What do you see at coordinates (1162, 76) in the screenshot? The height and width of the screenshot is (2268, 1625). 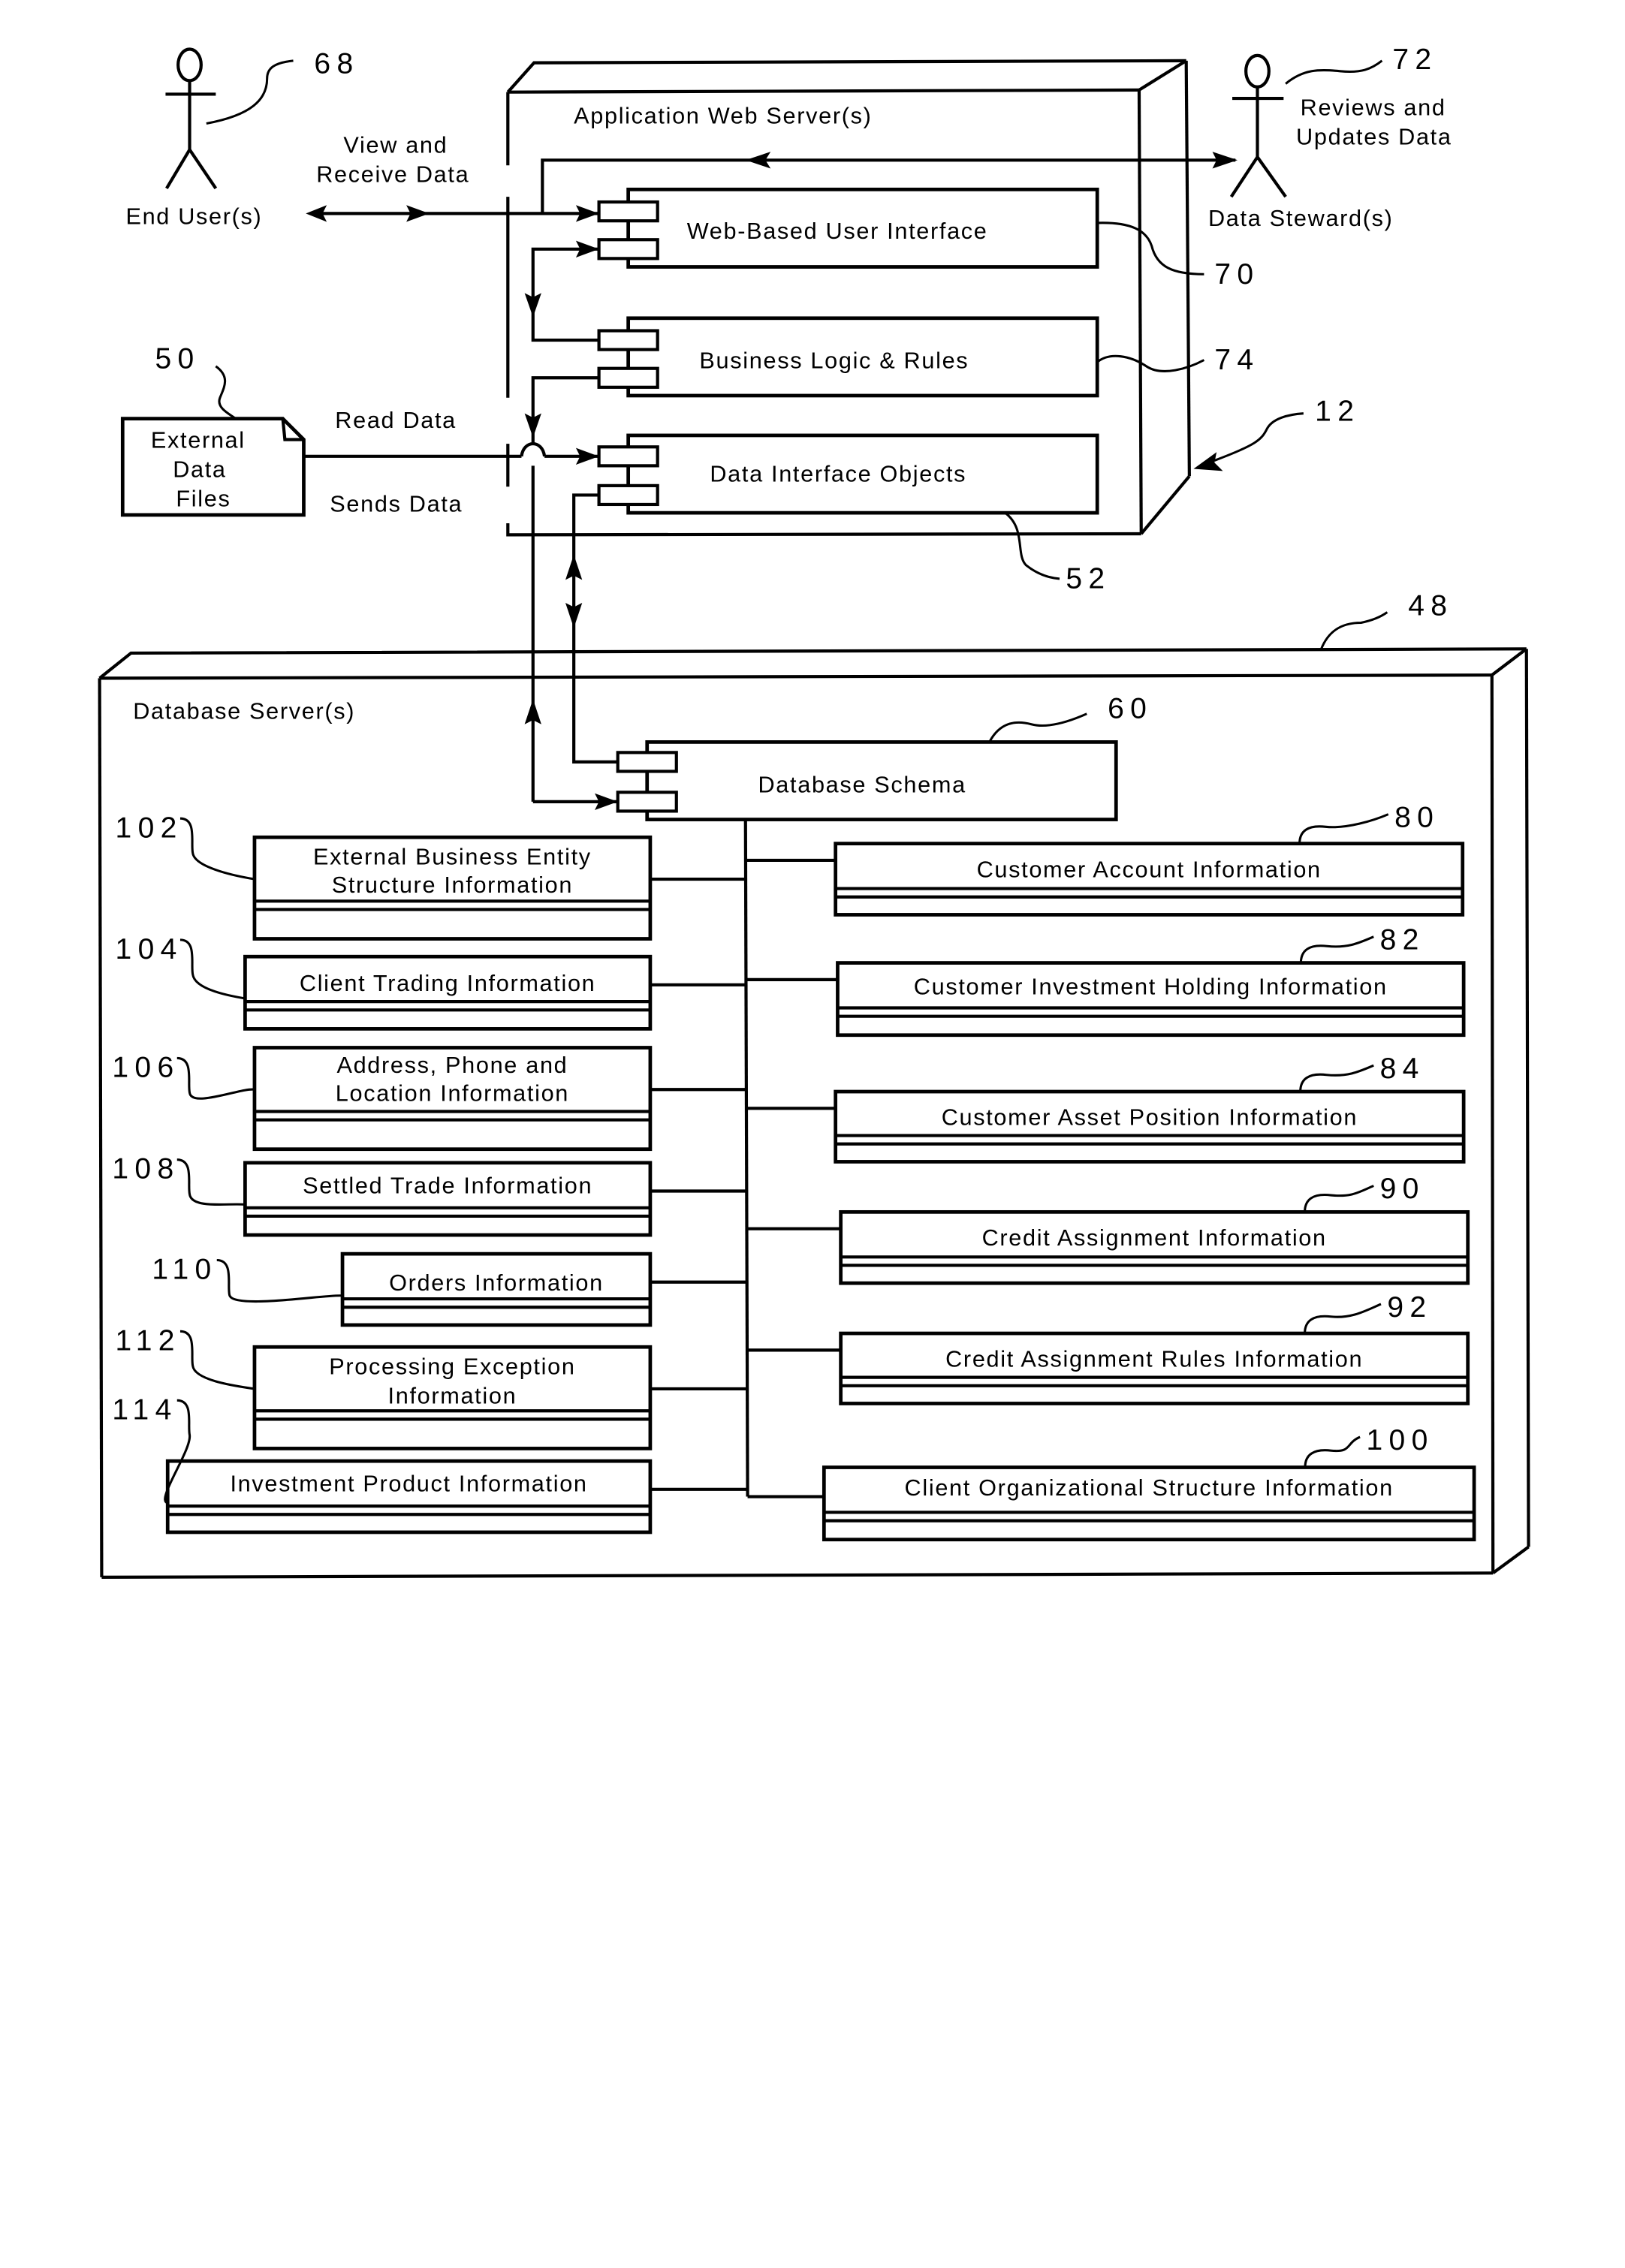 I see `app-server-top-right-edge` at bounding box center [1162, 76].